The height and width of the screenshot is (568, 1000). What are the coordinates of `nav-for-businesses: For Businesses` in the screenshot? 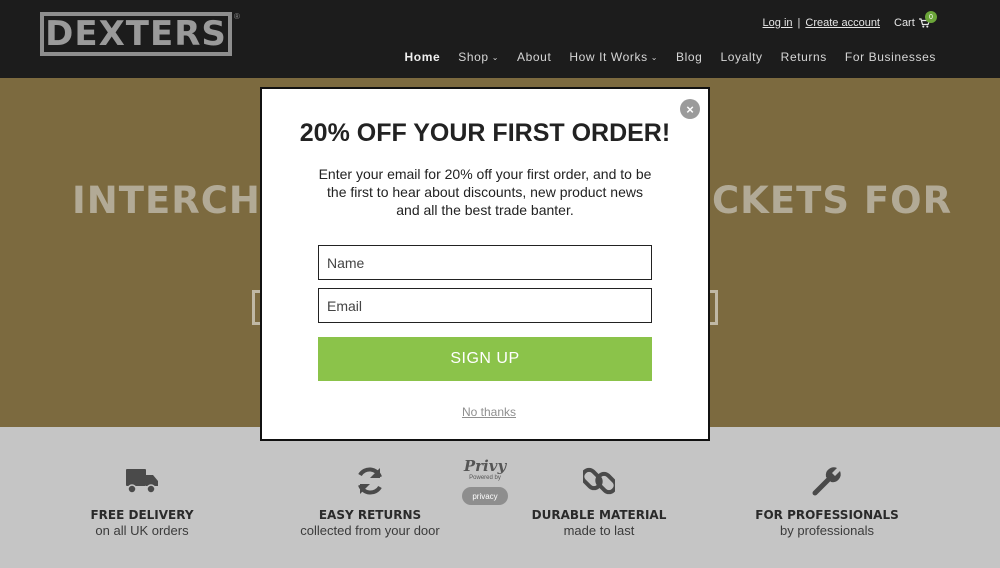 It's located at (890, 57).